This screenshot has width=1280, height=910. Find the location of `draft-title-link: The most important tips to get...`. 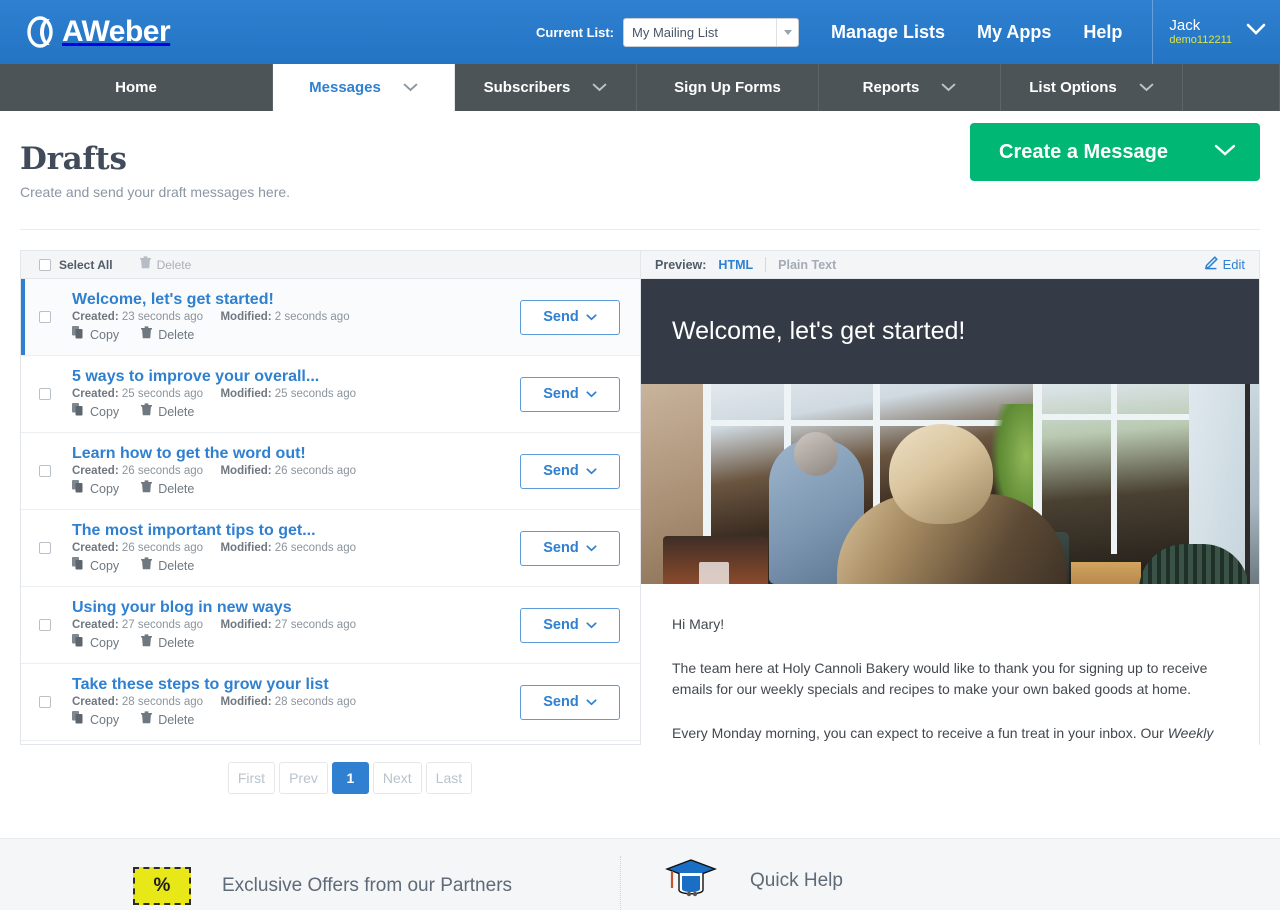

draft-title-link: The most important tips to get... is located at coordinates (296, 531).